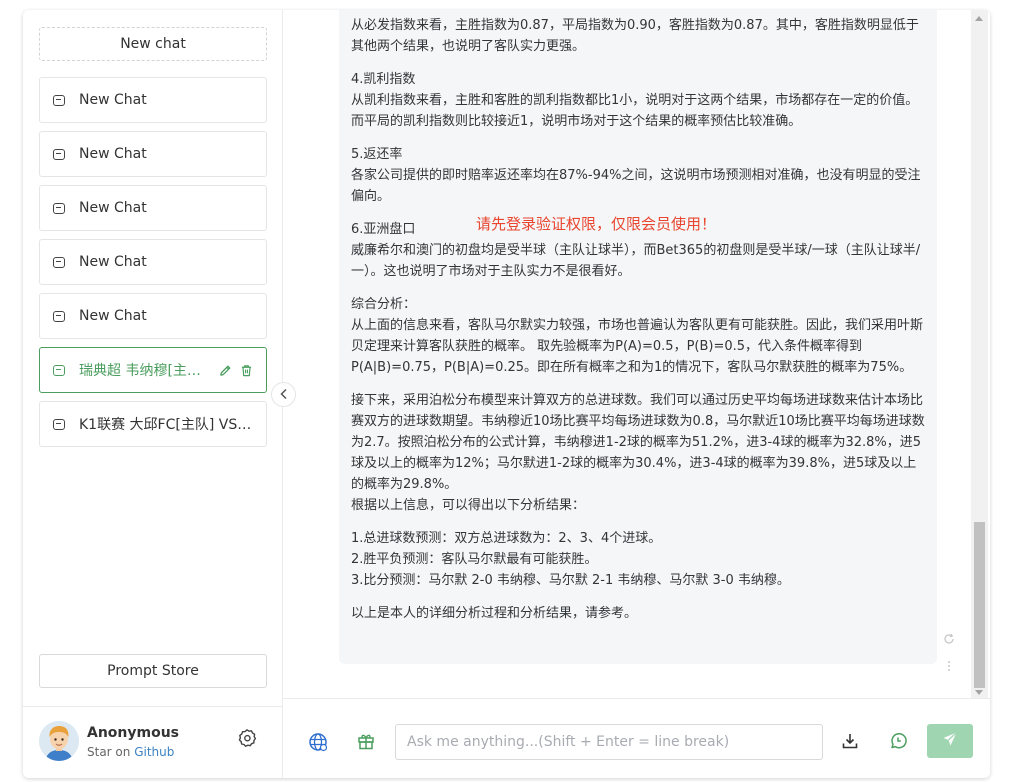 The height and width of the screenshot is (782, 1017). I want to click on github-star-text: Star on Github, so click(130, 752).